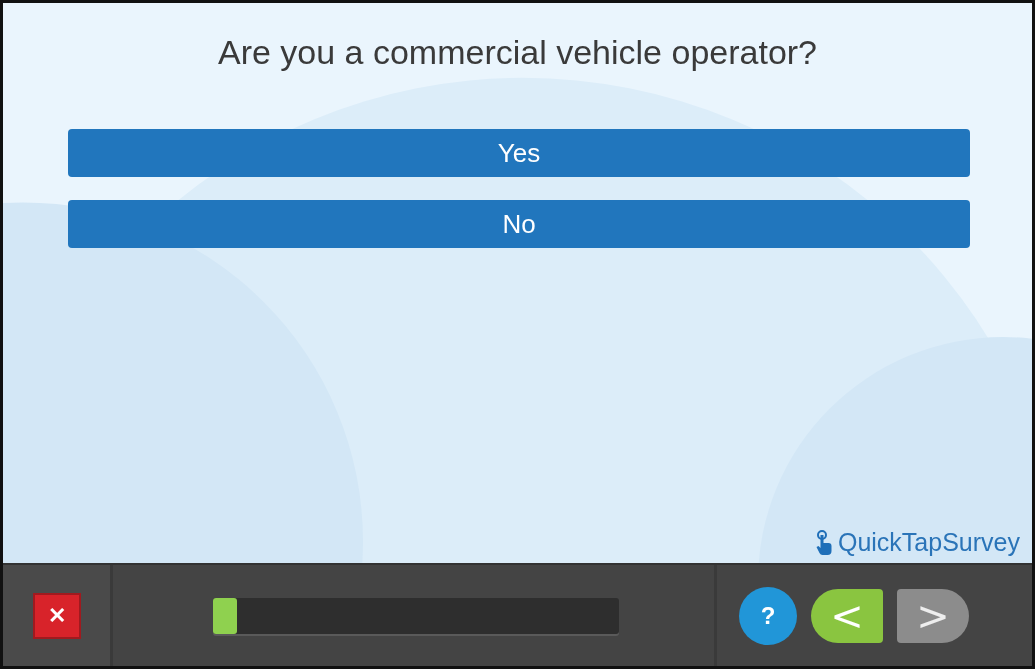 The image size is (1035, 669). Describe the element at coordinates (56, 615) in the screenshot. I see `close-button: ✕` at that location.